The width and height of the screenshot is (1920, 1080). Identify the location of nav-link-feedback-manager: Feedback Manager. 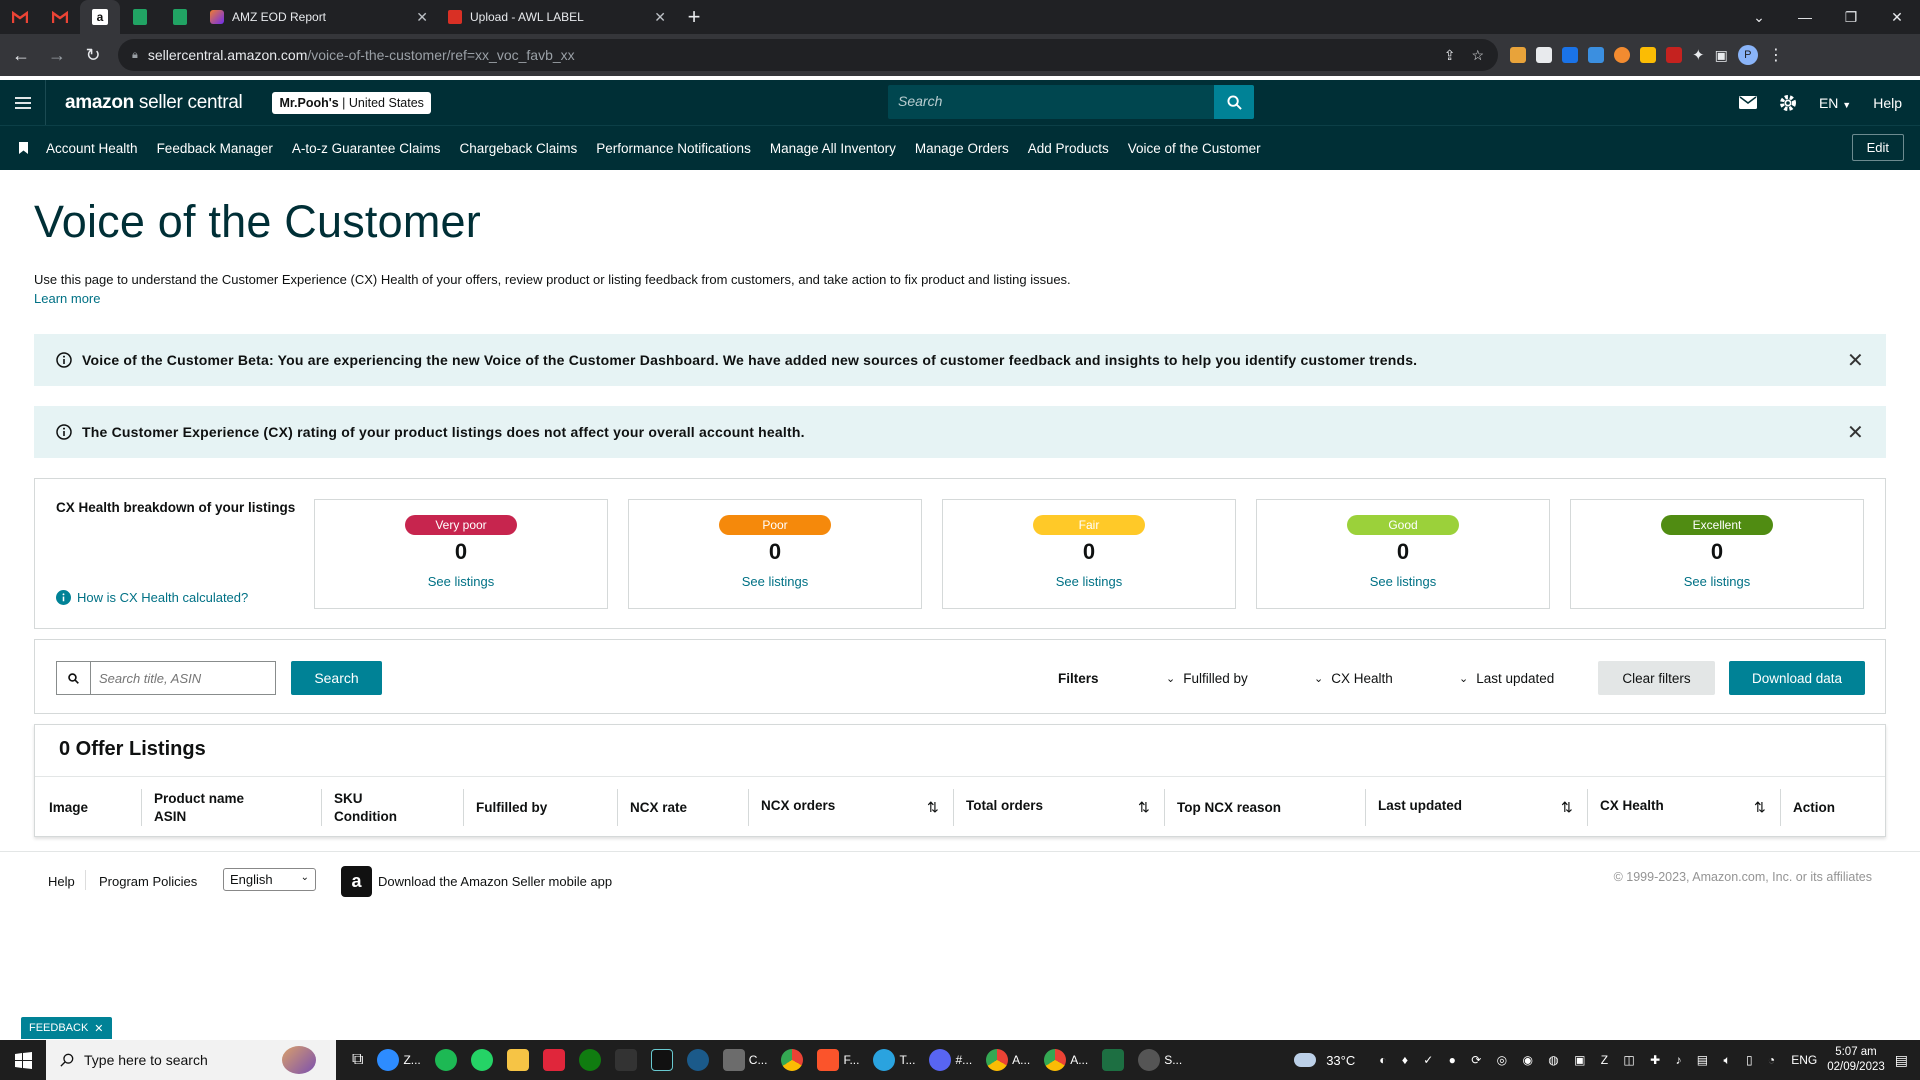
(215, 148).